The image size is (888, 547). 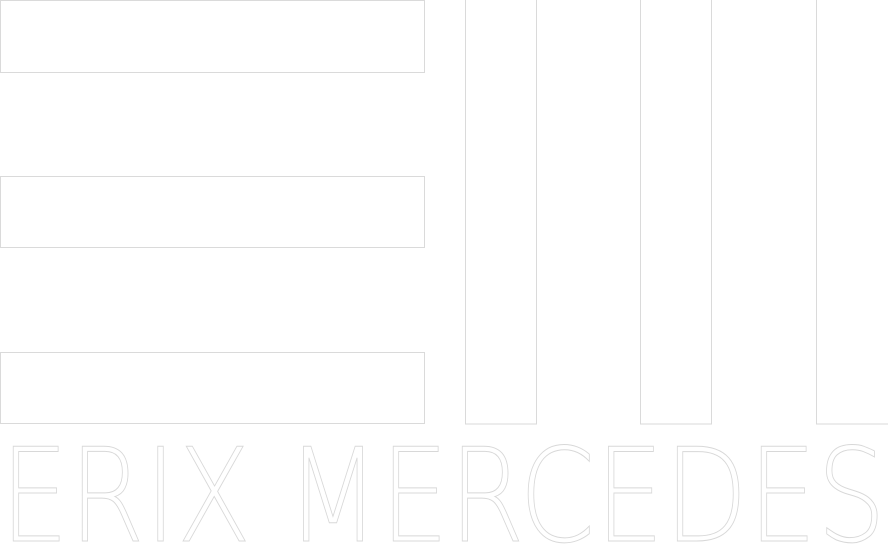 I want to click on logo-bar-top, so click(x=212, y=36).